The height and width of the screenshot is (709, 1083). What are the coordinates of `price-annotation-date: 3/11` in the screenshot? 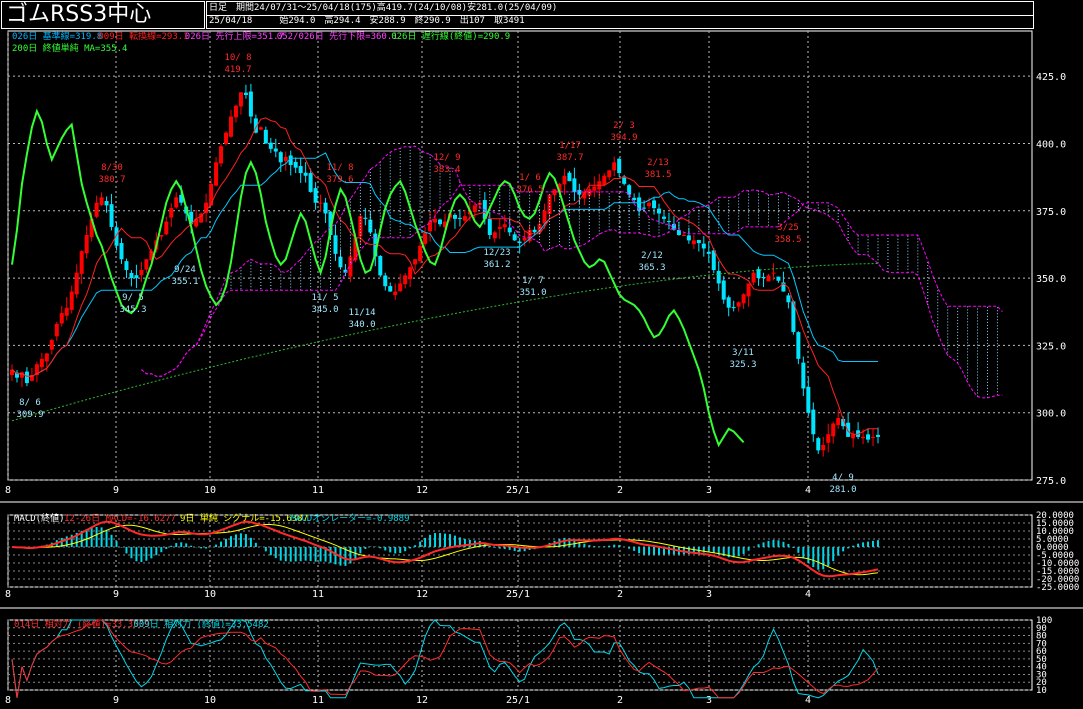 It's located at (743, 353).